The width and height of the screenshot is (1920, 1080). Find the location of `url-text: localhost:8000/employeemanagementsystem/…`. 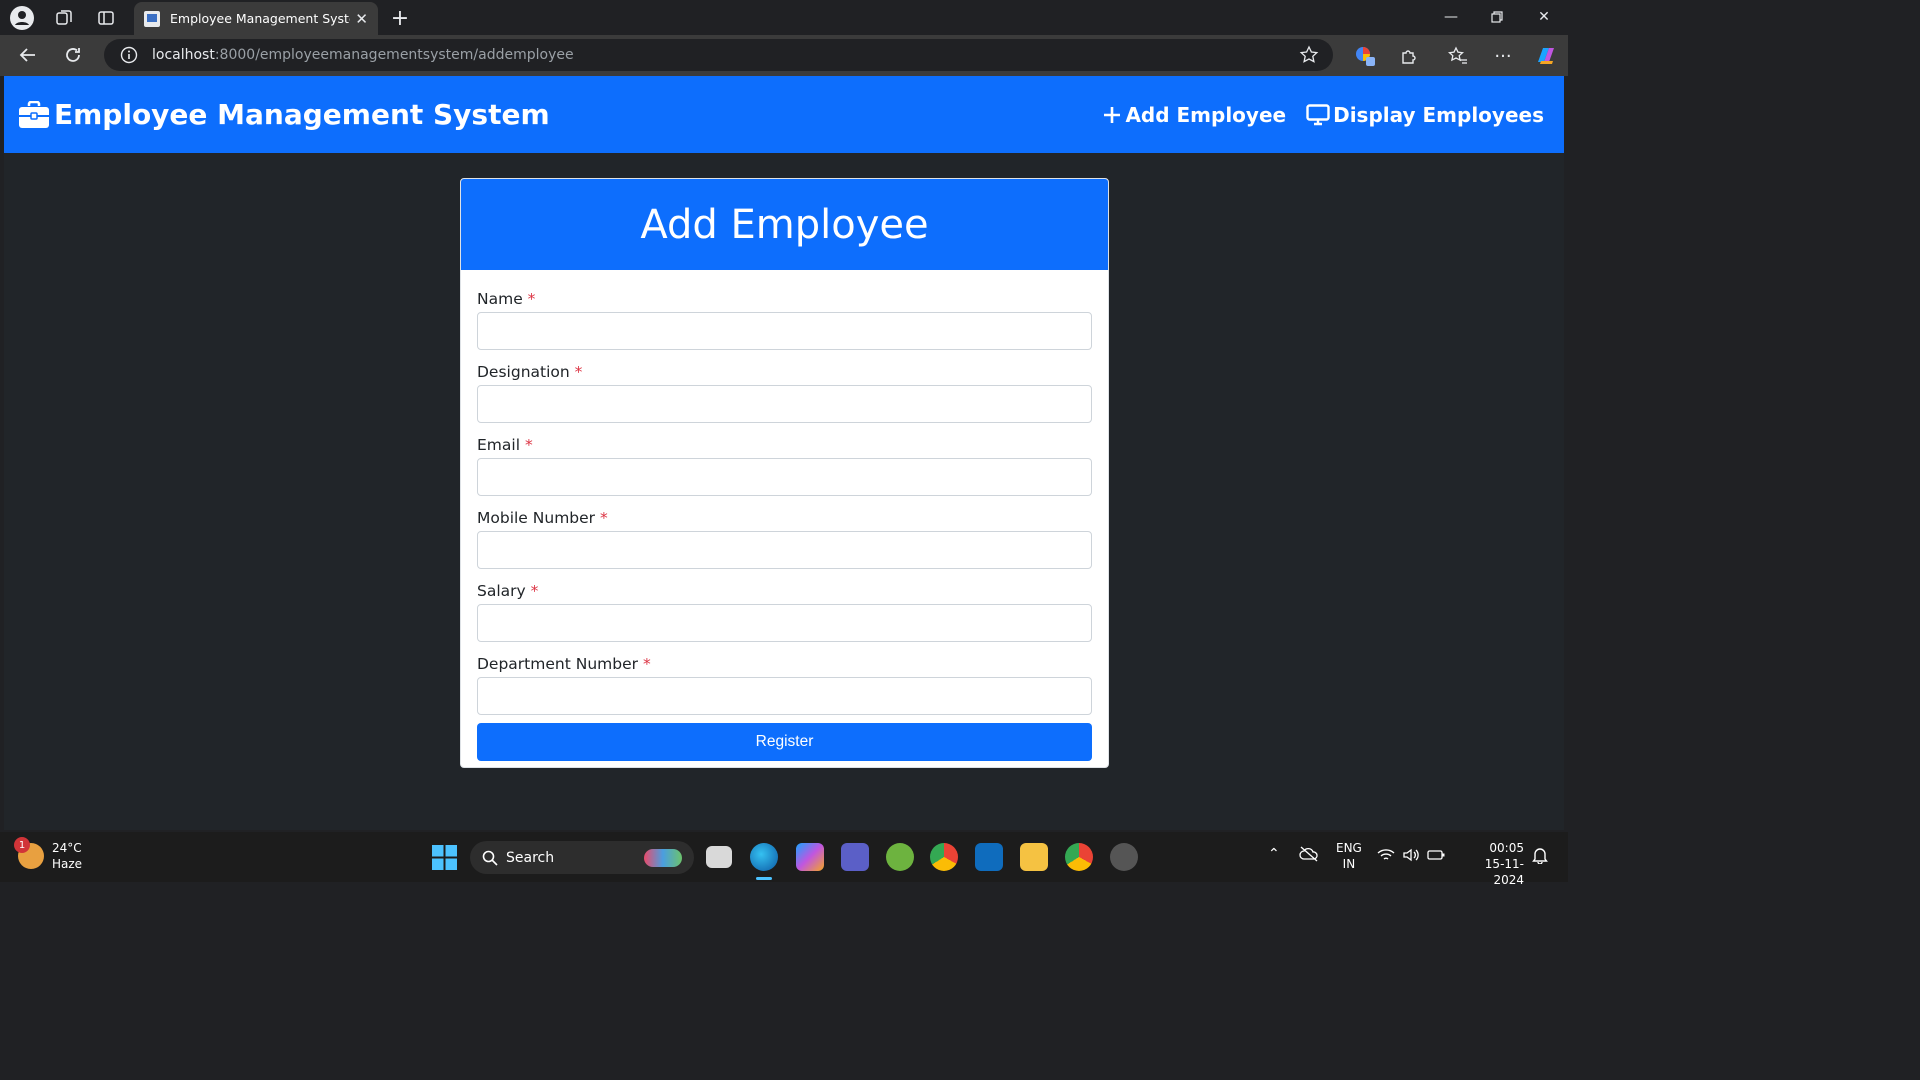

url-text: localhost:8000/employeemanagementsystem/… is located at coordinates (363, 55).